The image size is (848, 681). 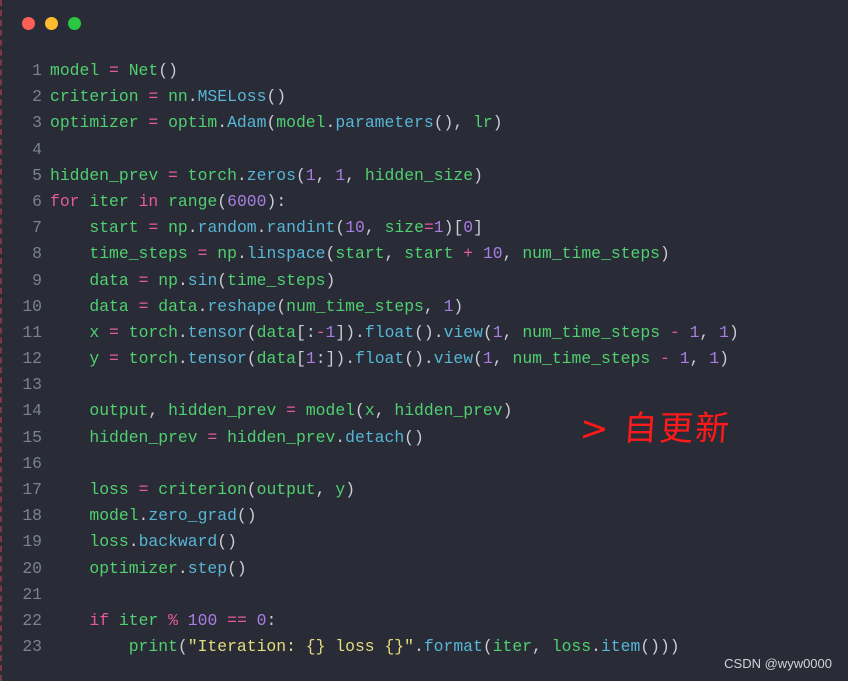 What do you see at coordinates (193, 123) in the screenshot?
I see `token-id: optim` at bounding box center [193, 123].